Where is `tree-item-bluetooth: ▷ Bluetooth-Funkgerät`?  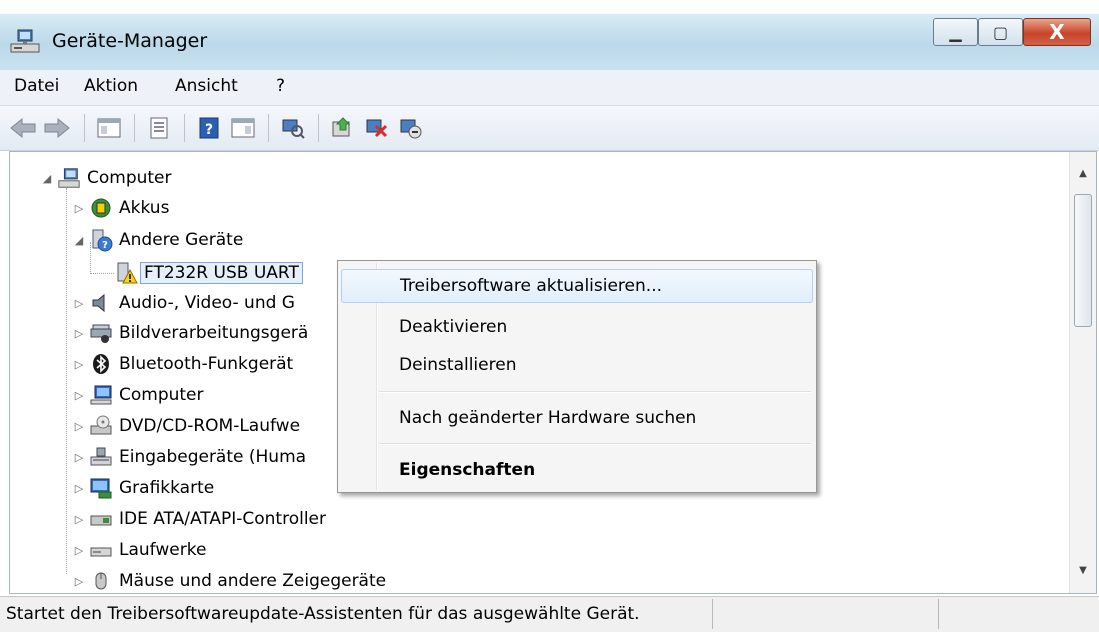
tree-item-bluetooth: ▷ Bluetooth-Funkgerät is located at coordinates (182, 364).